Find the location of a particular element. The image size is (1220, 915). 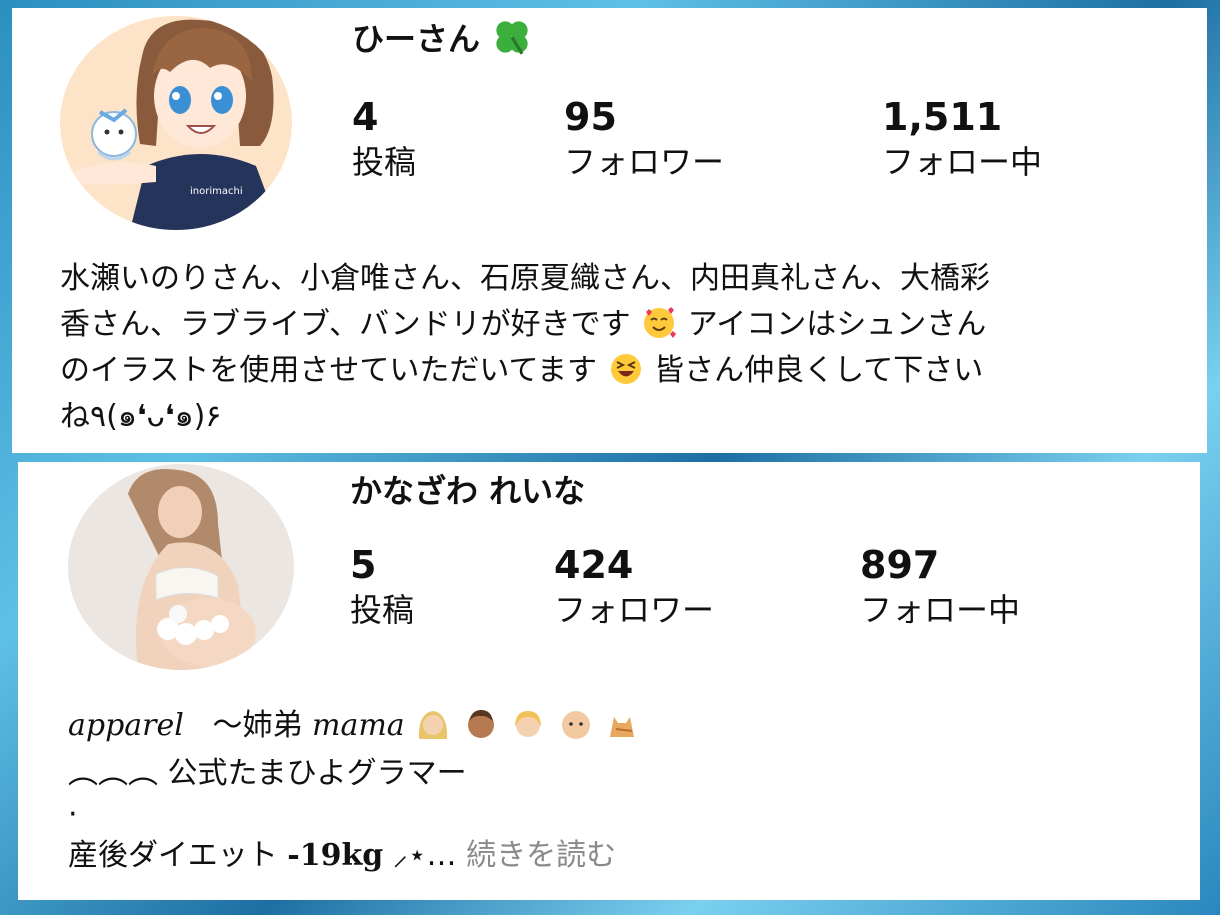

girl-blond-icon is located at coordinates (528, 724).